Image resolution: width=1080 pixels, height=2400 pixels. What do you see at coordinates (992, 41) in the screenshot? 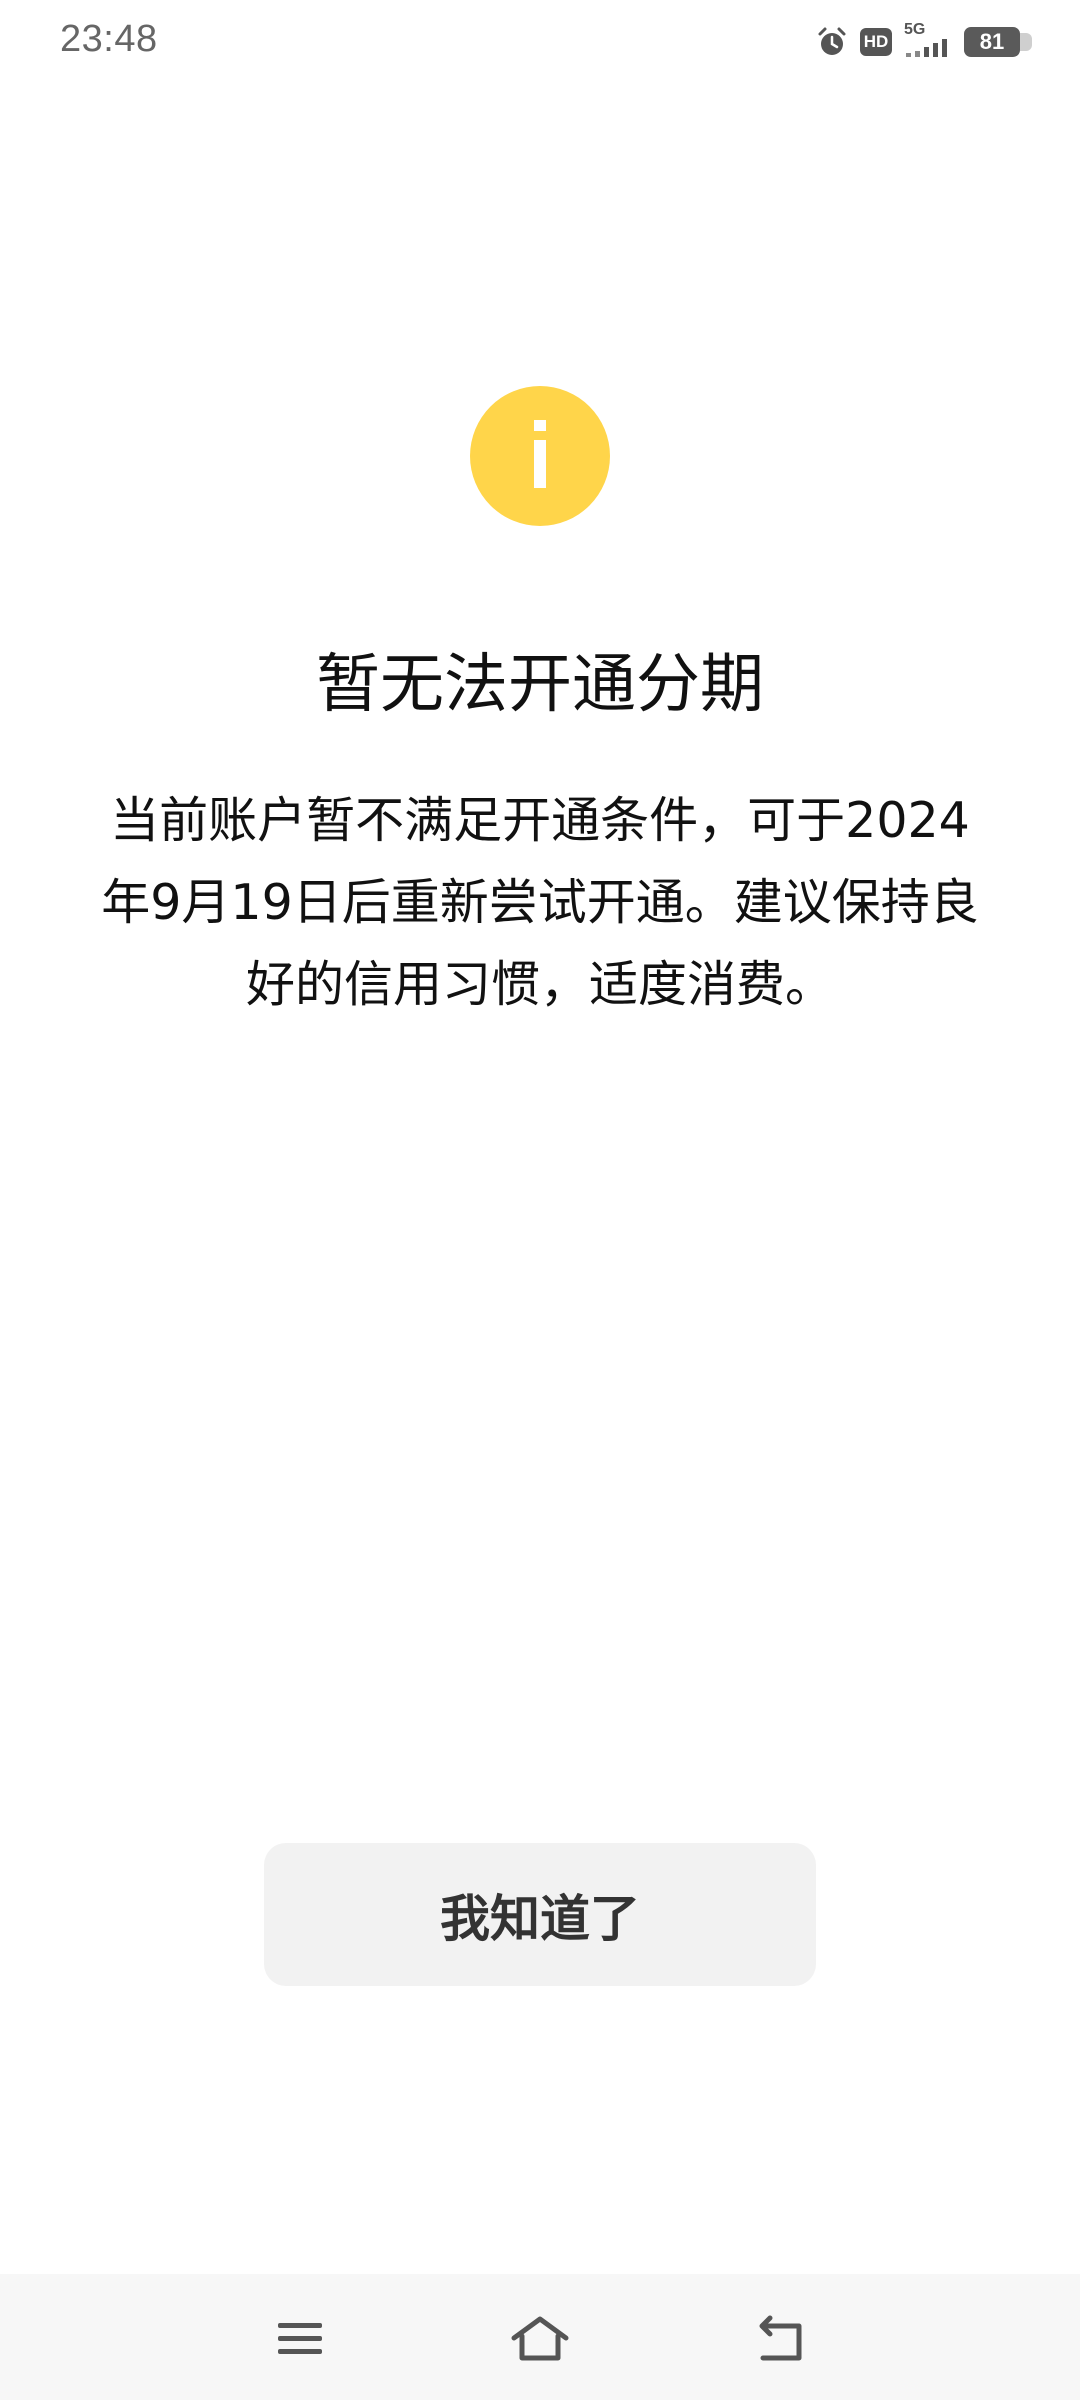
I see `battery-level: 81` at bounding box center [992, 41].